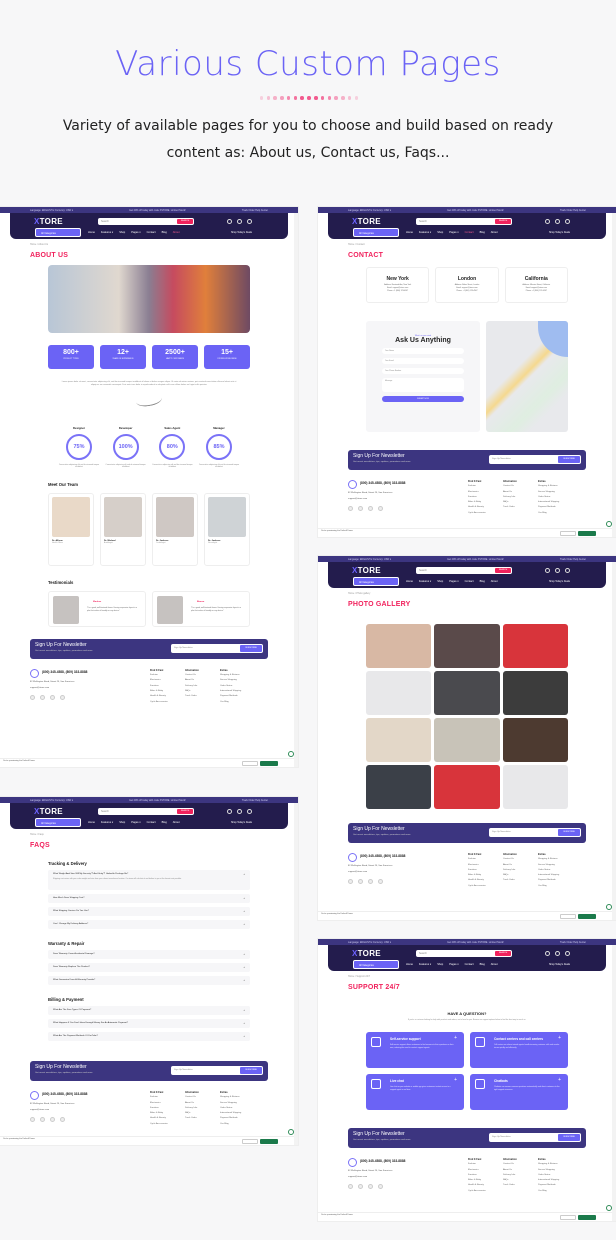  What do you see at coordinates (149, 1036) in the screenshot?
I see `faq-item: What Are The Payment Methods Of YouTube?` at bounding box center [149, 1036].